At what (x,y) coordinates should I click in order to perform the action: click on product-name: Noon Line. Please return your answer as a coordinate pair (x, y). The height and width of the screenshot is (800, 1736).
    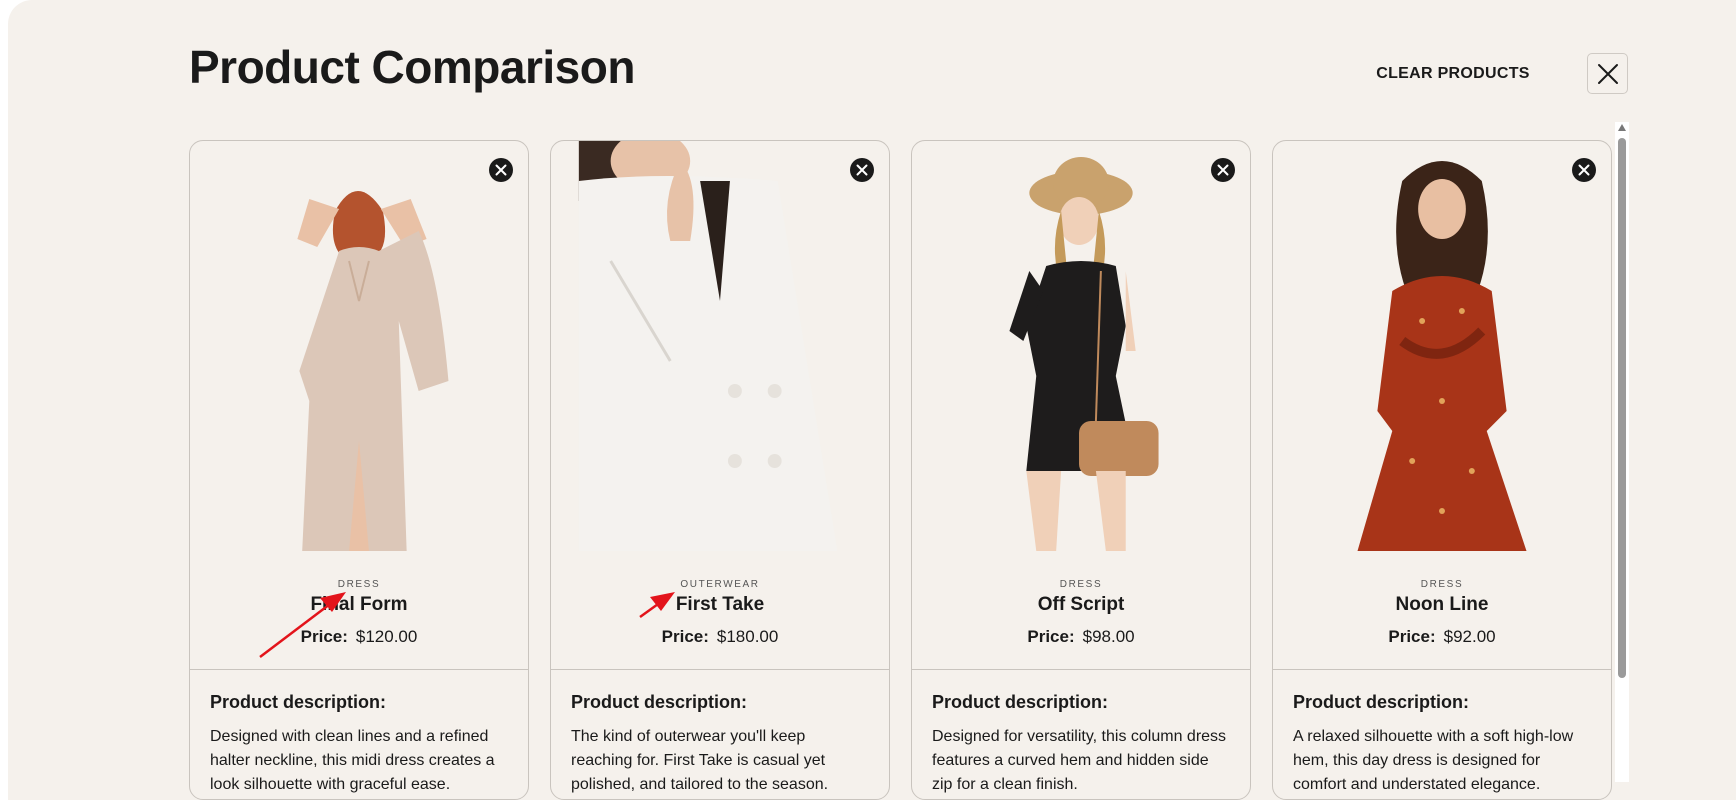
    Looking at the image, I should click on (1442, 605).